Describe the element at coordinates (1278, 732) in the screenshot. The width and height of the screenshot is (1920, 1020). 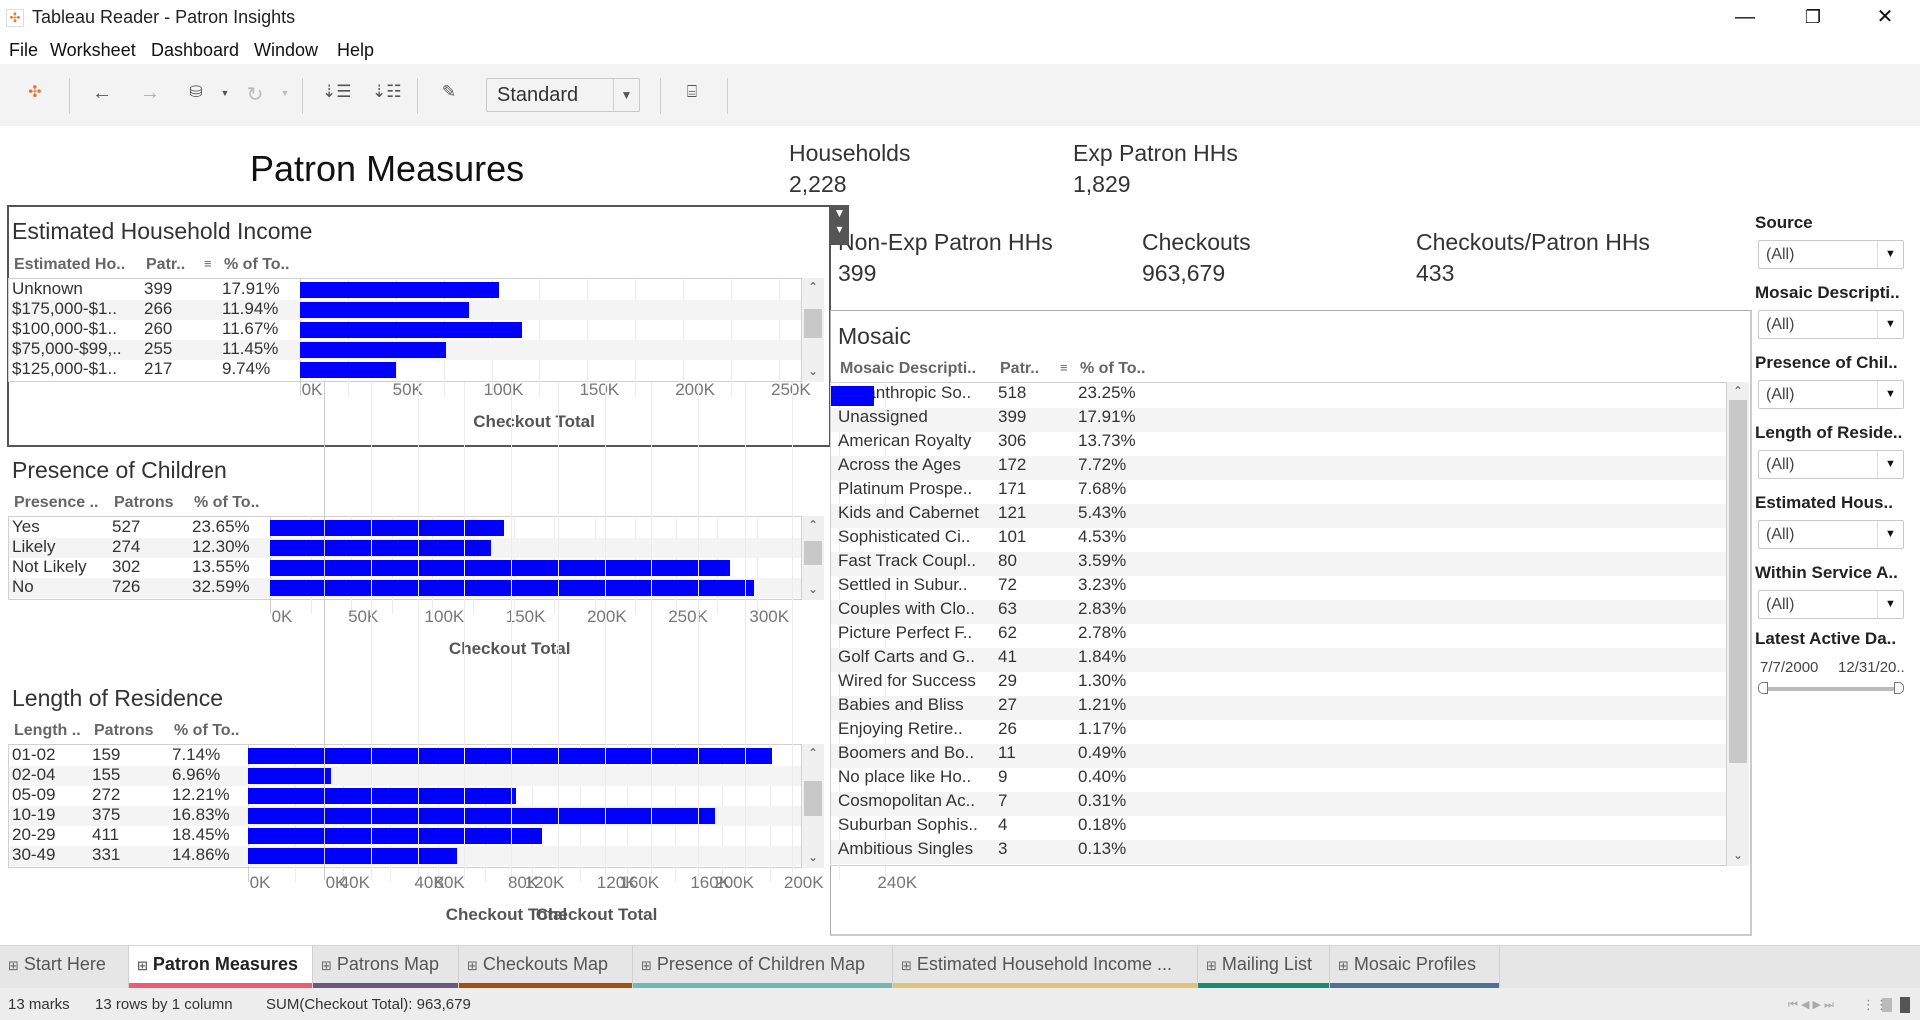
I see `table-row: Enjoying Retire.. 26 1.17%` at that location.